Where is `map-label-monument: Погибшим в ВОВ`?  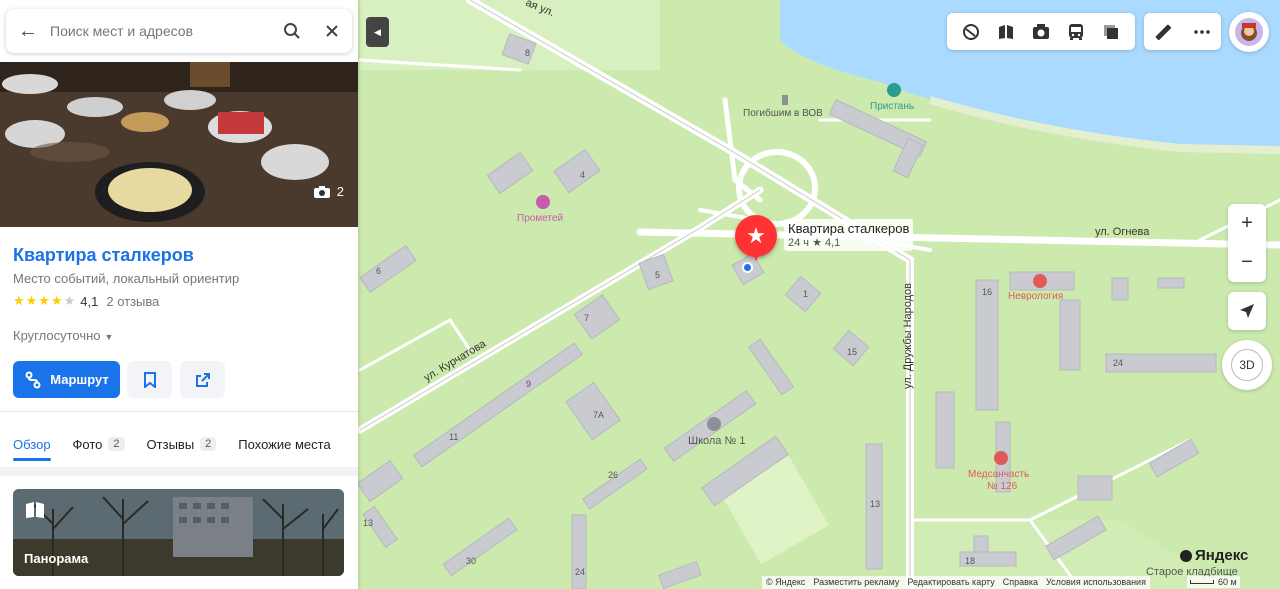
map-label-monument: Погибшим в ВОВ is located at coordinates (783, 113).